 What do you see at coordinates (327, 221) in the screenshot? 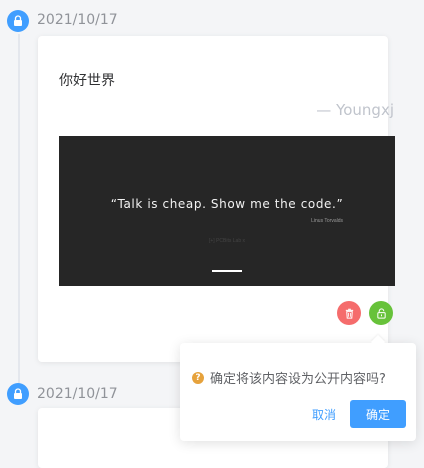
I see `image-author: Linus Torvalds` at bounding box center [327, 221].